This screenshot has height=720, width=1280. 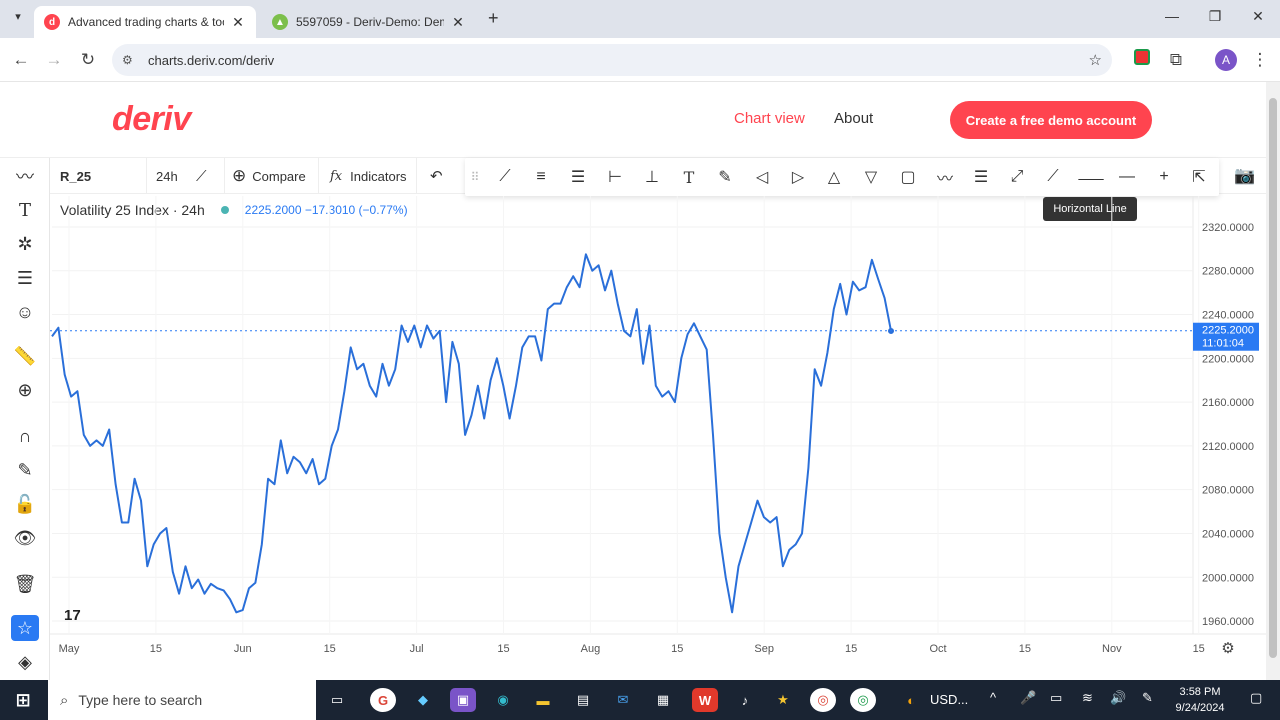 I want to click on profile-avatar: A, so click(x=1226, y=60).